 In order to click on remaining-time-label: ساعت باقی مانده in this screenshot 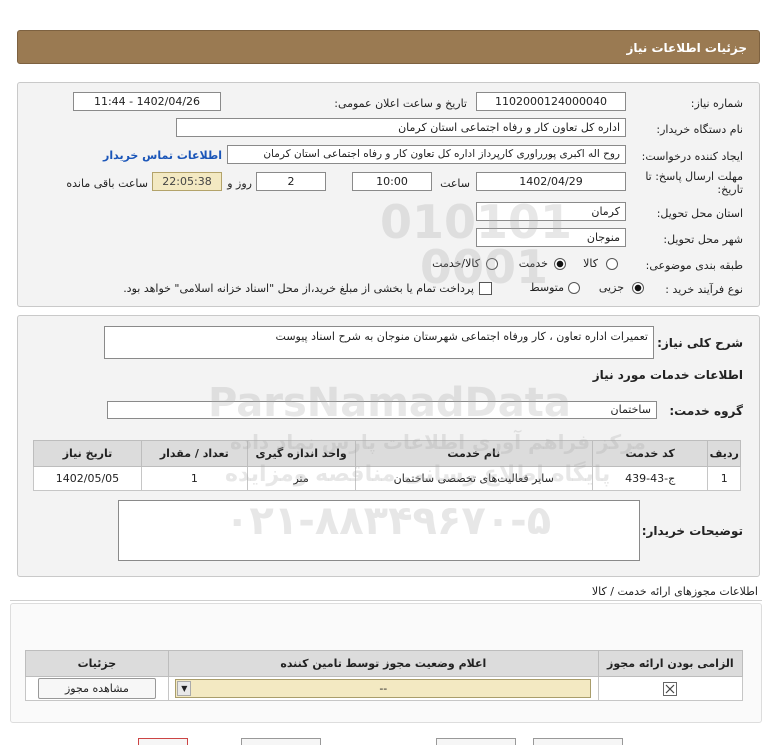, I will do `click(107, 183)`.